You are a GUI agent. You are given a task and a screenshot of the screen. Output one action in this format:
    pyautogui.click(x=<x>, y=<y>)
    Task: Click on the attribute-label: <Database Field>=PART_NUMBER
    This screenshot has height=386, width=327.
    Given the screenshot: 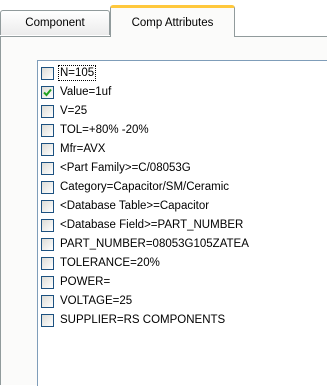 What is the action you would take?
    pyautogui.click(x=152, y=225)
    